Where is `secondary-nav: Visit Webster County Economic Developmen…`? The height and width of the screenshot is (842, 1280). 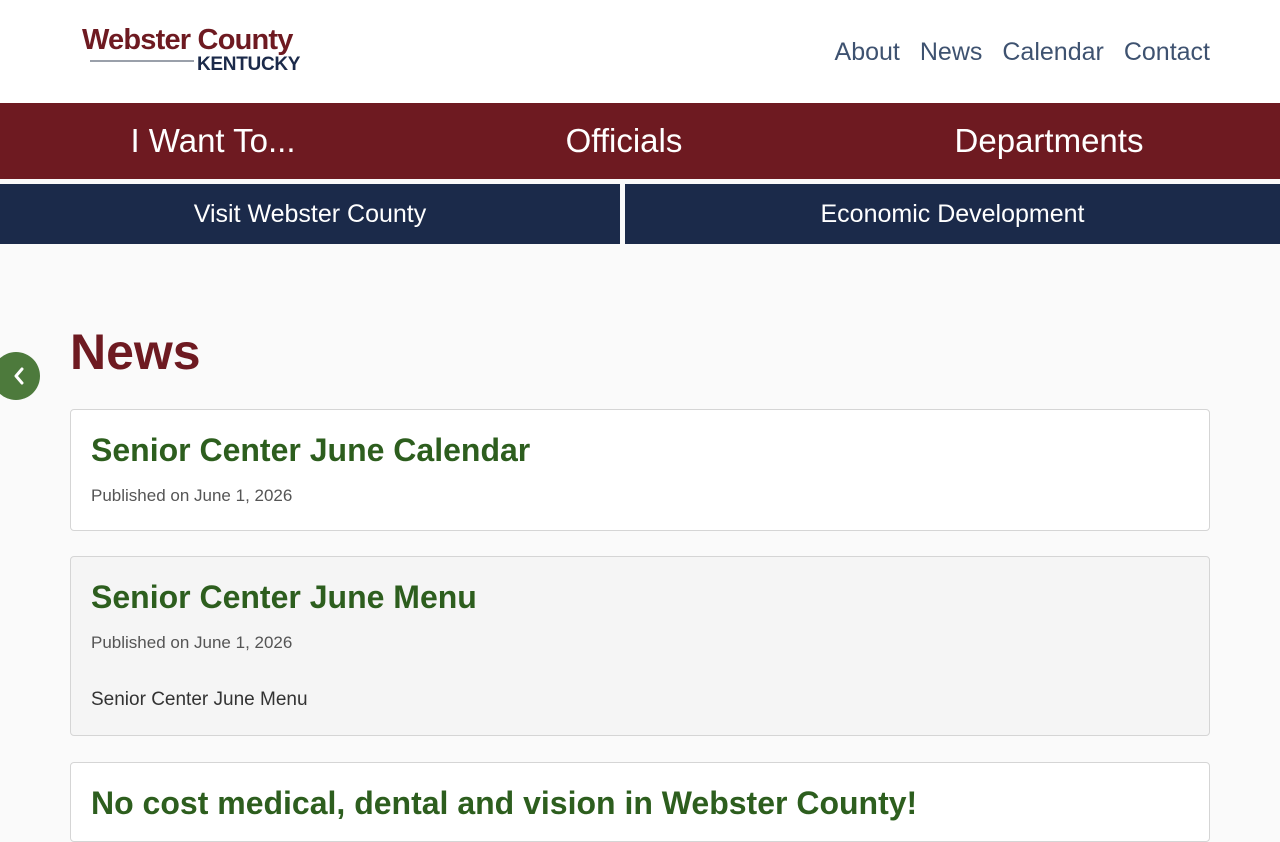 secondary-nav: Visit Webster County Economic Developmen… is located at coordinates (640, 214).